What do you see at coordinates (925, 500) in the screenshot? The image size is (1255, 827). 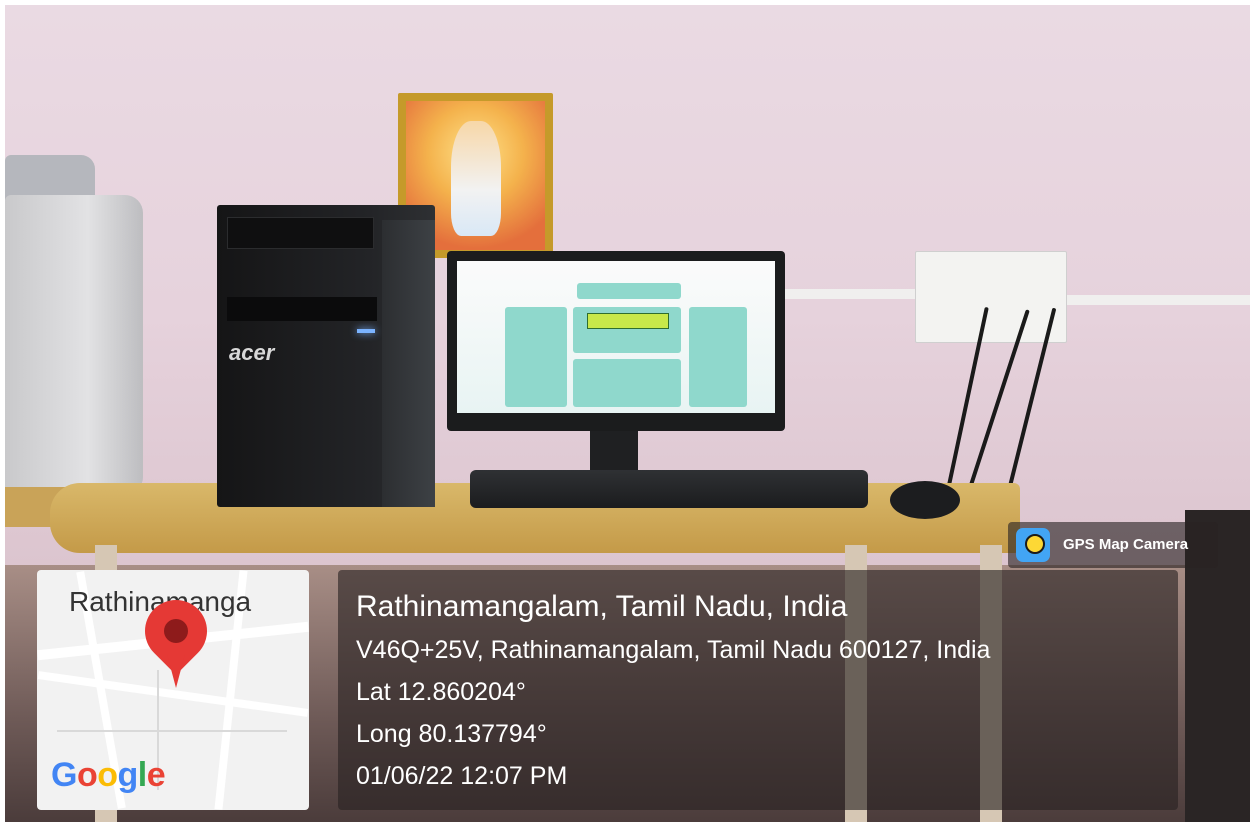 I see `mouse` at bounding box center [925, 500].